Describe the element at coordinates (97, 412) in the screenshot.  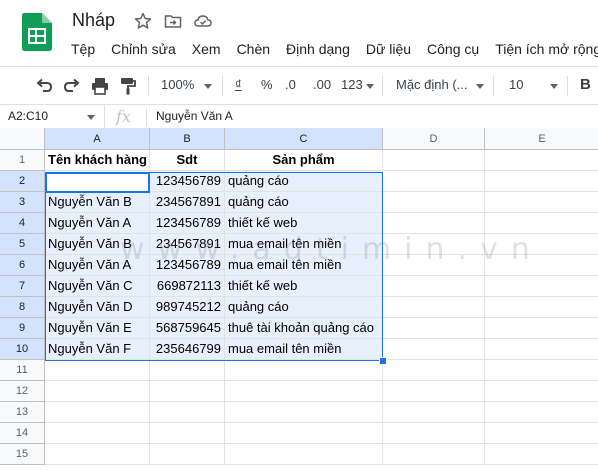
I see `cell-a13` at that location.